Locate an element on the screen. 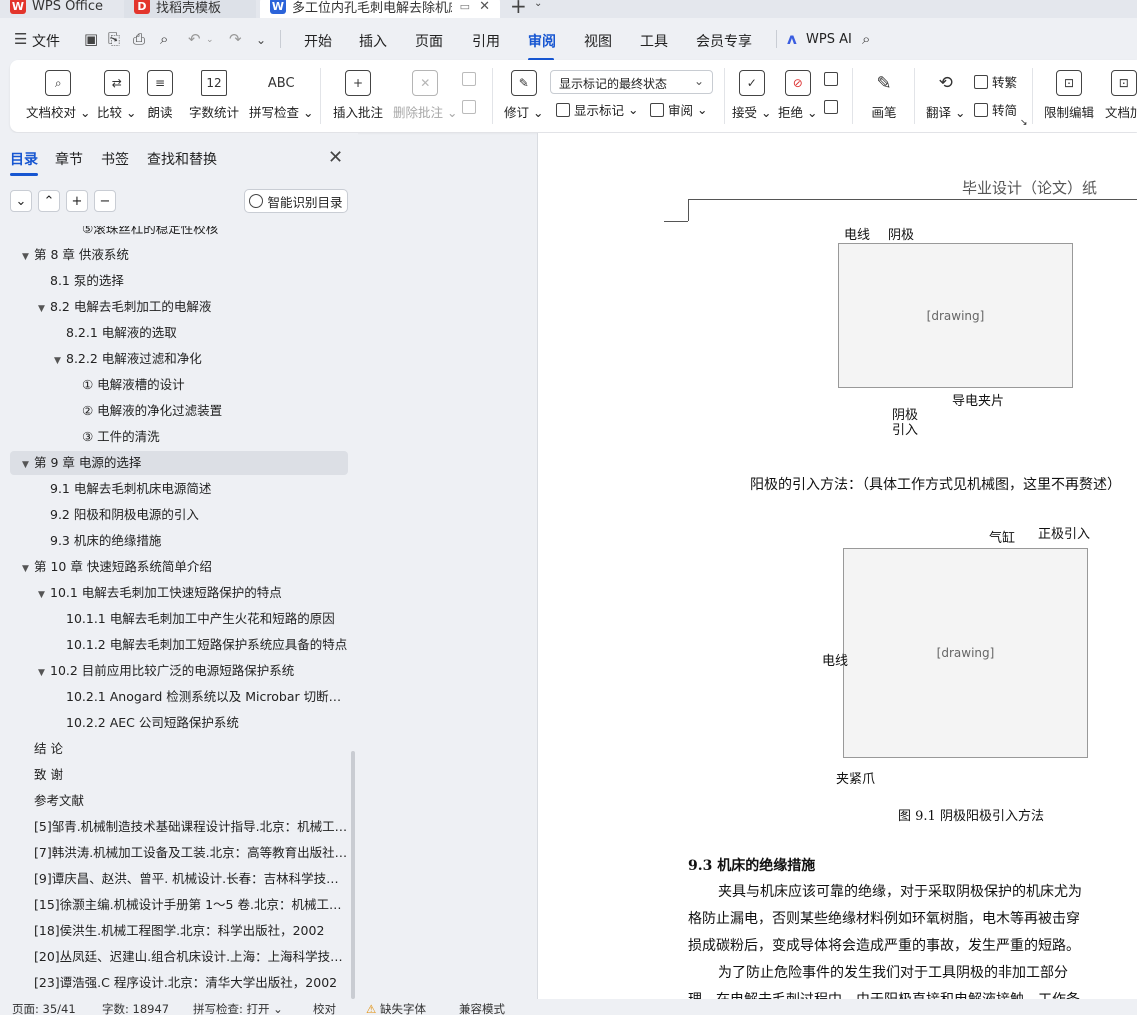 The width and height of the screenshot is (1137, 1015). markup-state-select: 显示标记的最终状态 ⌄ is located at coordinates (631, 82).